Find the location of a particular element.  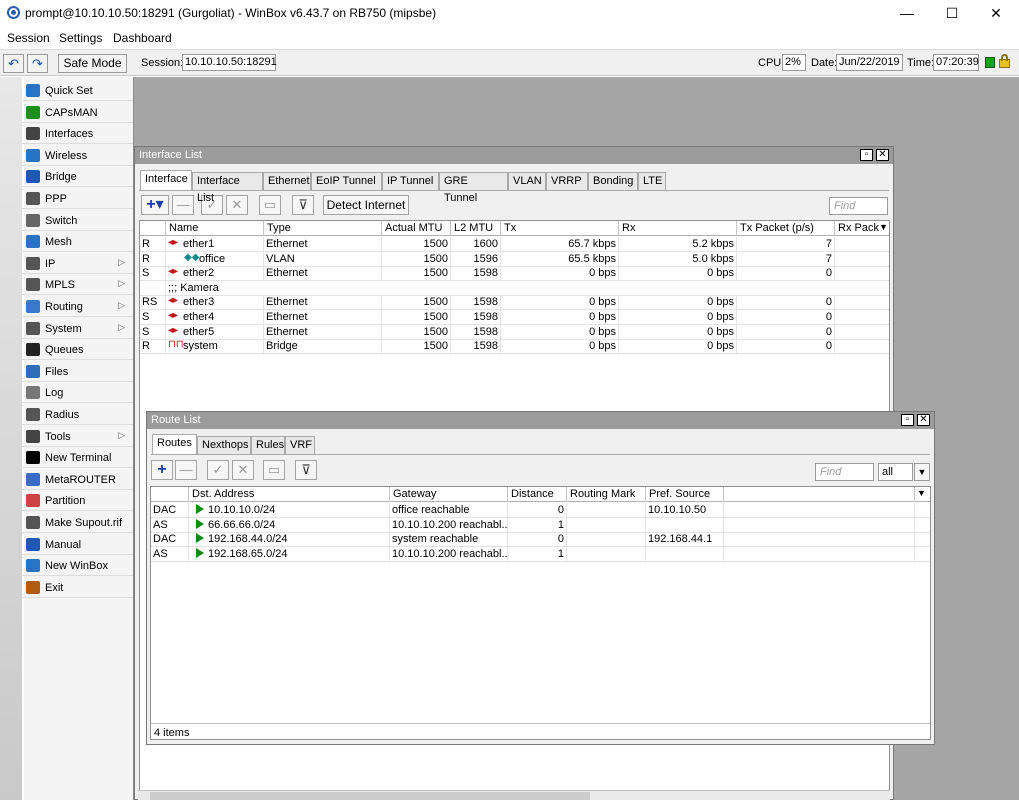

close-button: ✕ is located at coordinates (996, 13).